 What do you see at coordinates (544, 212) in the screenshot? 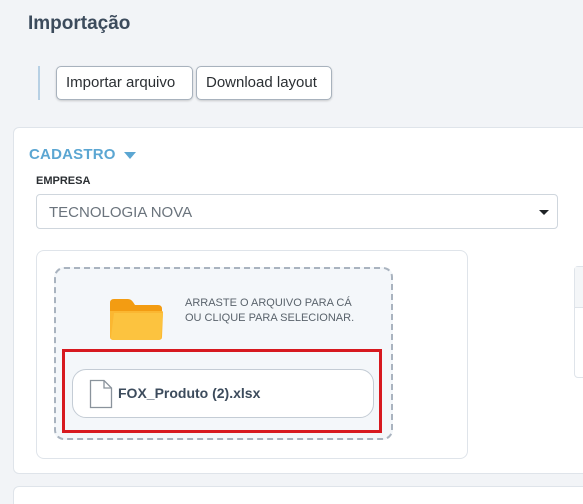
I see `dropdown-arrow-icon` at bounding box center [544, 212].